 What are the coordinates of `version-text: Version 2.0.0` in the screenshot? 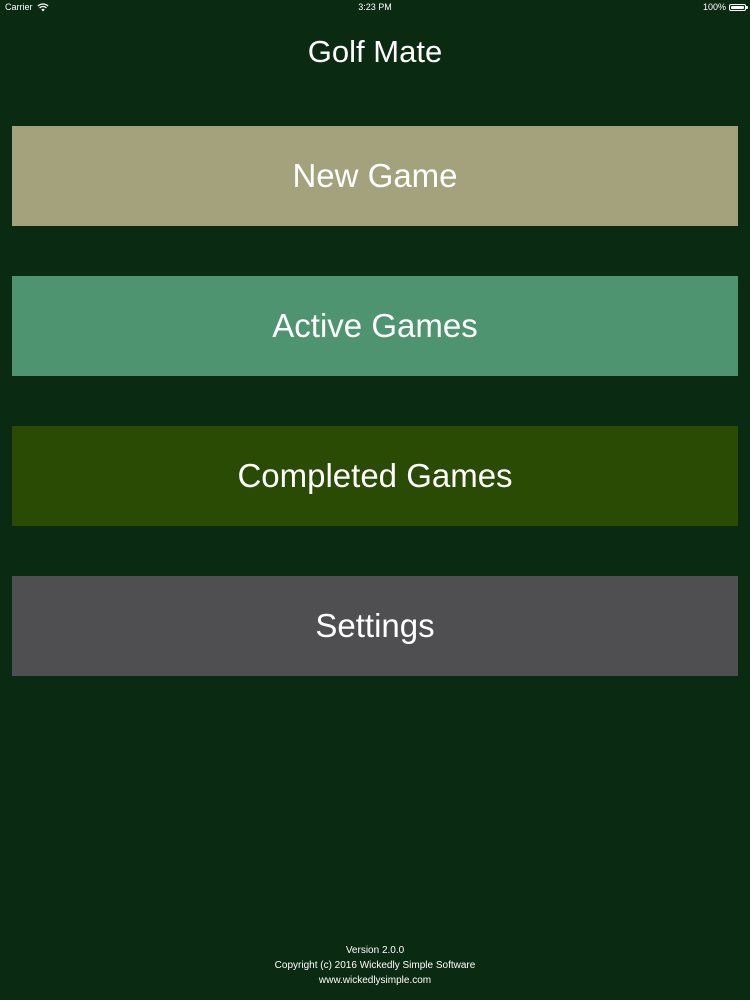 It's located at (375, 950).